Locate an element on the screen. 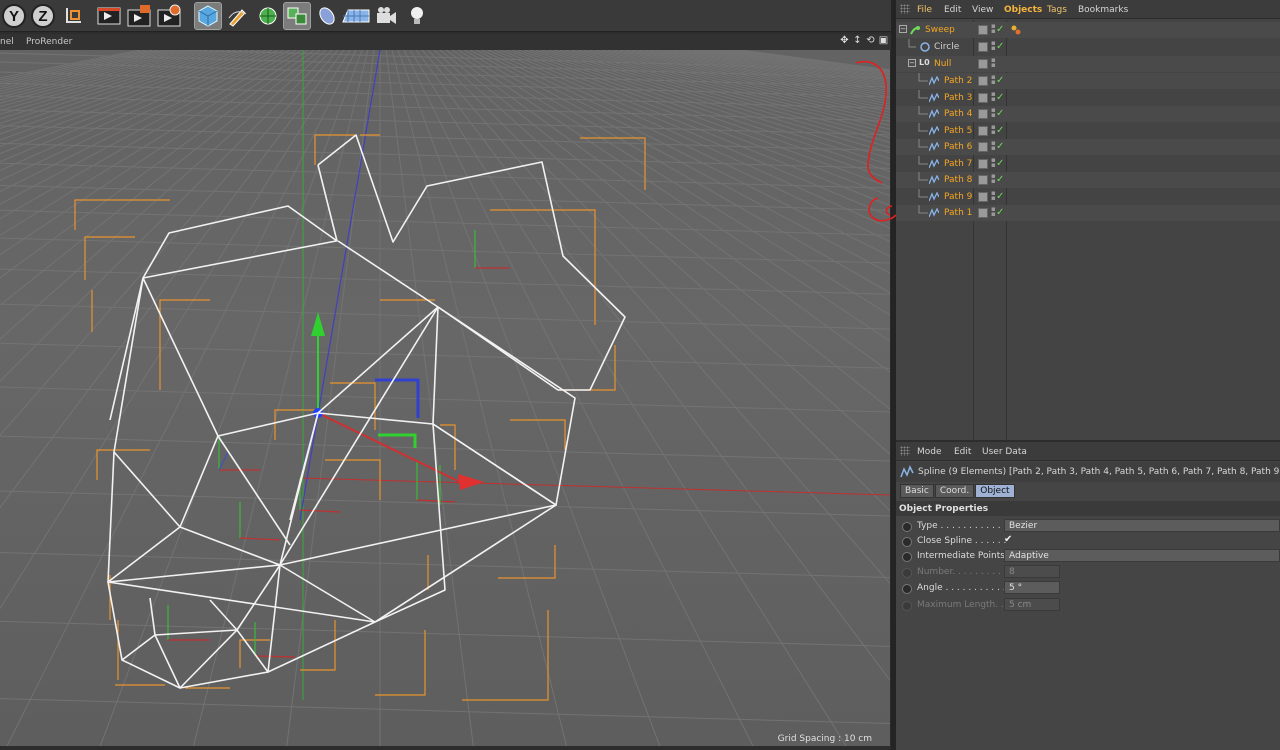  object-row-path: Path 8 ▪ ▪ ✓ is located at coordinates (1088, 180).